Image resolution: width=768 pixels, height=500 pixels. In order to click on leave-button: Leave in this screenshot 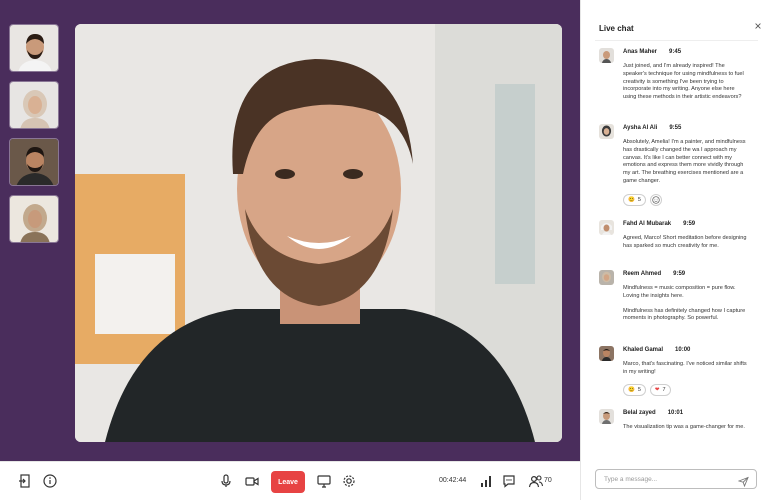, I will do `click(288, 482)`.